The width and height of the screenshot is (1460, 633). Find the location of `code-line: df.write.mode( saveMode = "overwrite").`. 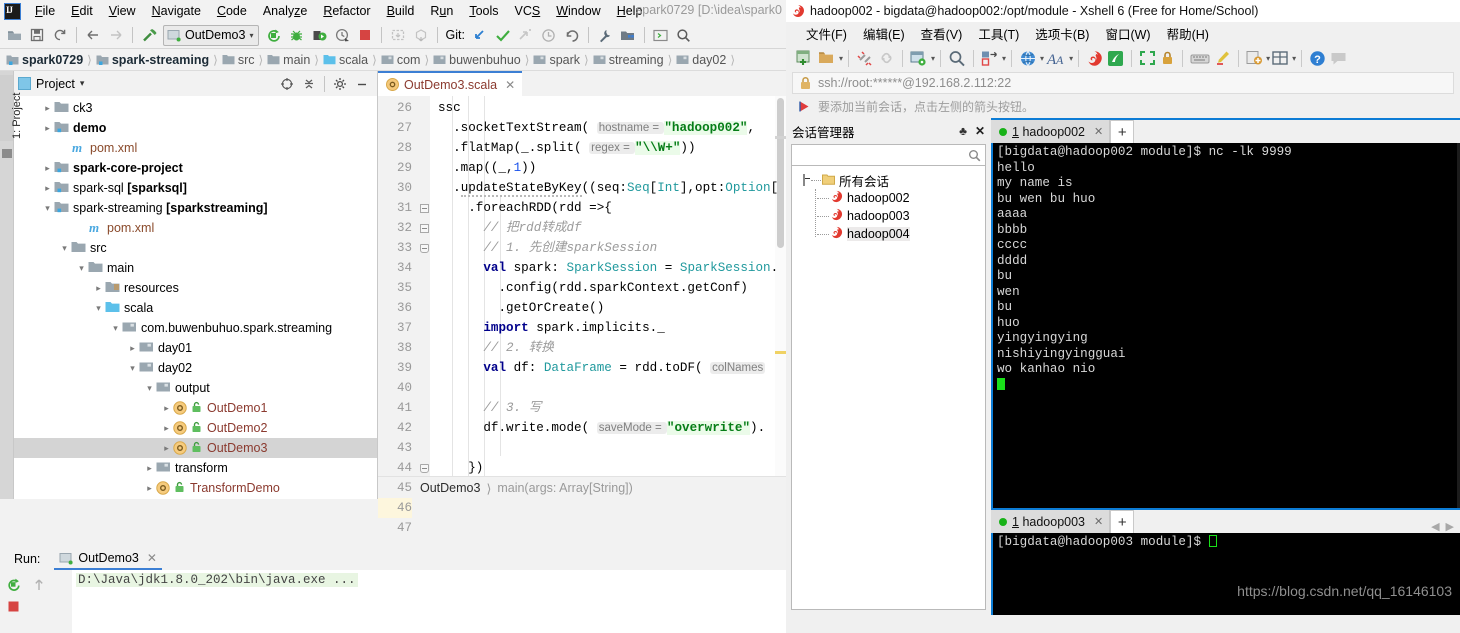

code-line: df.write.mode( saveMode = "overwrite"). is located at coordinates (608, 428).